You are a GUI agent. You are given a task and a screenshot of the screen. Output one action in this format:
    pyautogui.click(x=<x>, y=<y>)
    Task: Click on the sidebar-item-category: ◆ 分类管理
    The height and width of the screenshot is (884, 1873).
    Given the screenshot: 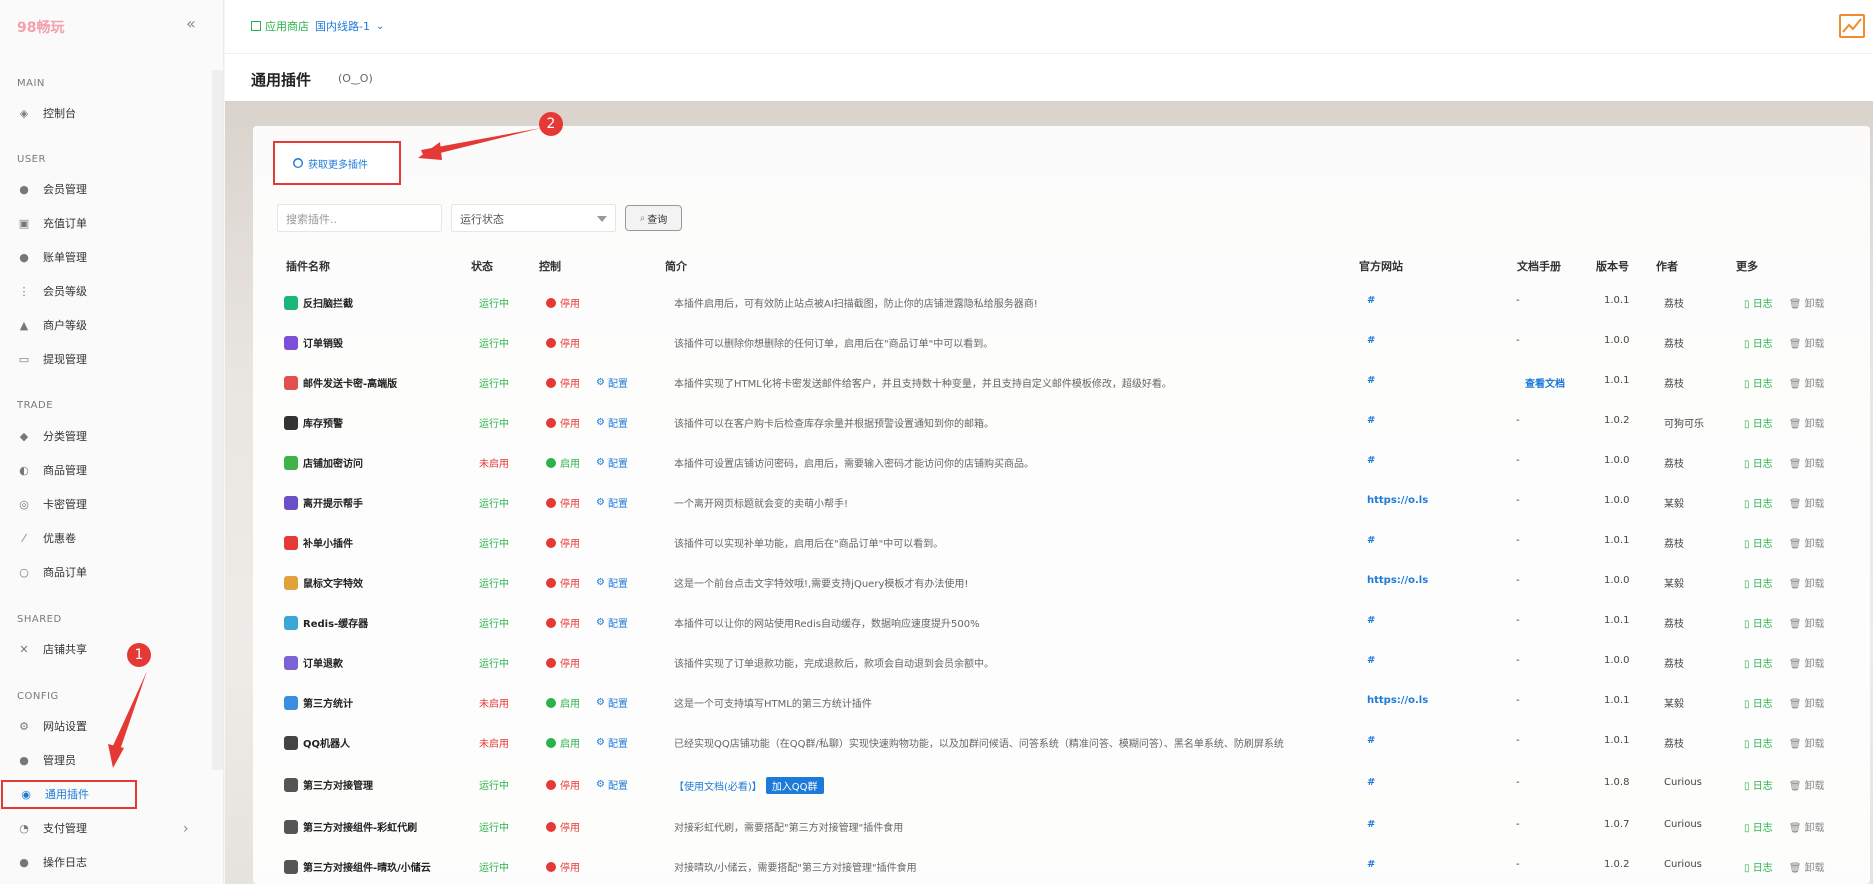 What is the action you would take?
    pyautogui.click(x=52, y=436)
    